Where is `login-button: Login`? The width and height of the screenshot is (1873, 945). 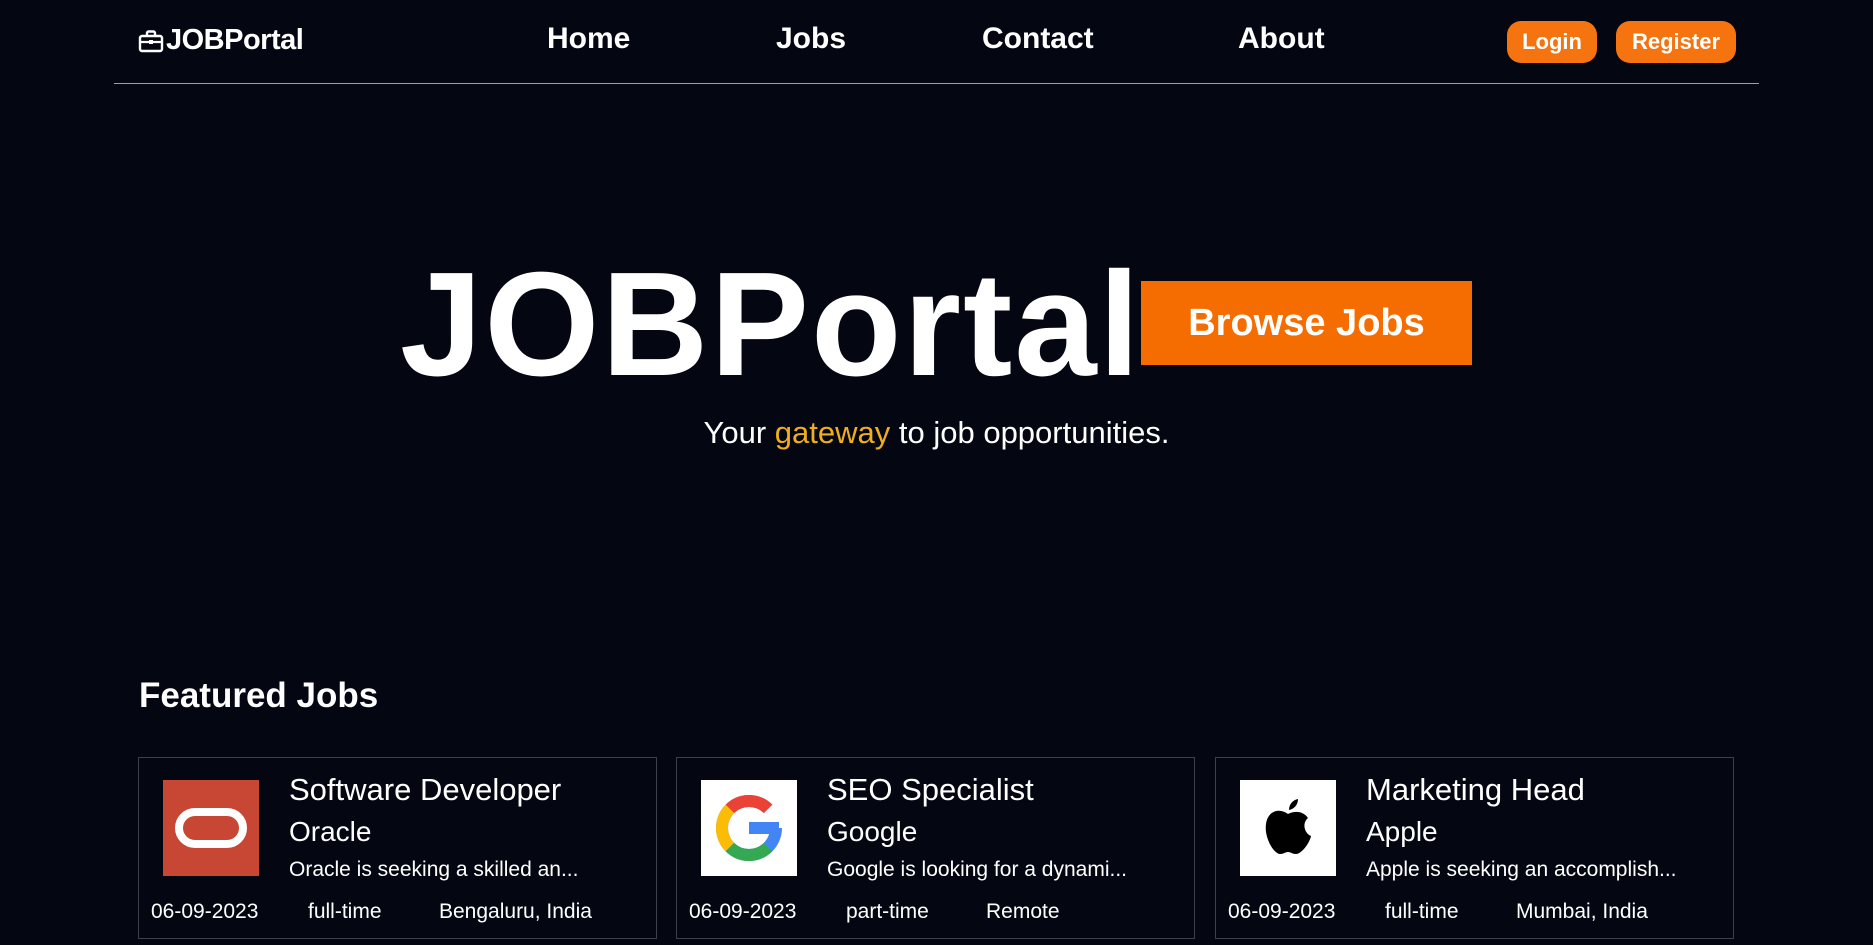
login-button: Login is located at coordinates (1552, 42).